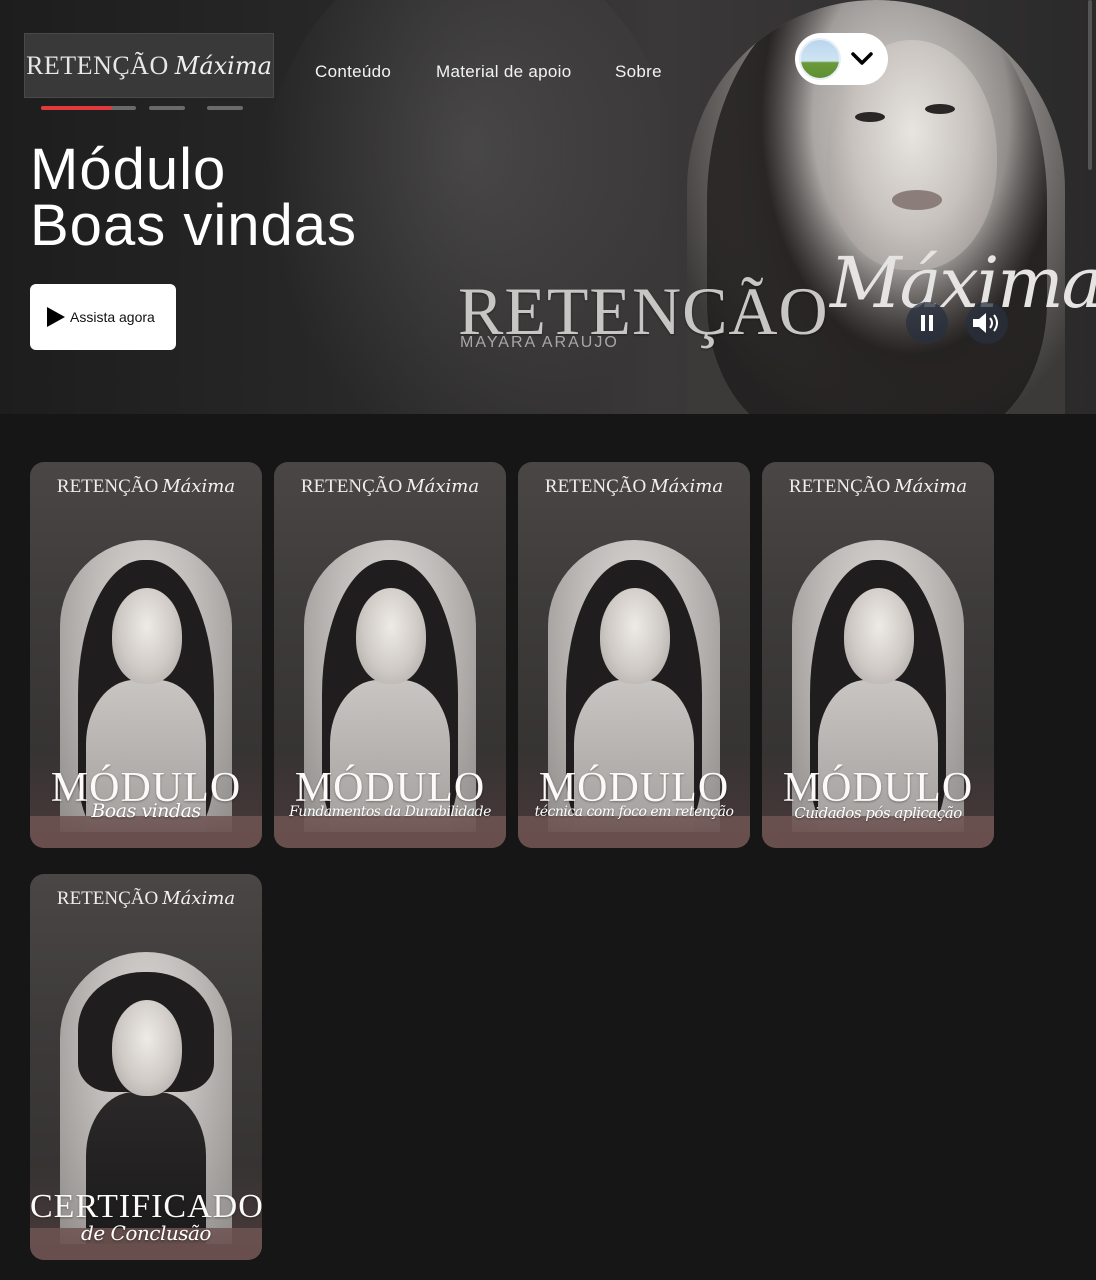 Image resolution: width=1096 pixels, height=1280 pixels. I want to click on nav-material-de-apoio: Material de apoio, so click(504, 72).